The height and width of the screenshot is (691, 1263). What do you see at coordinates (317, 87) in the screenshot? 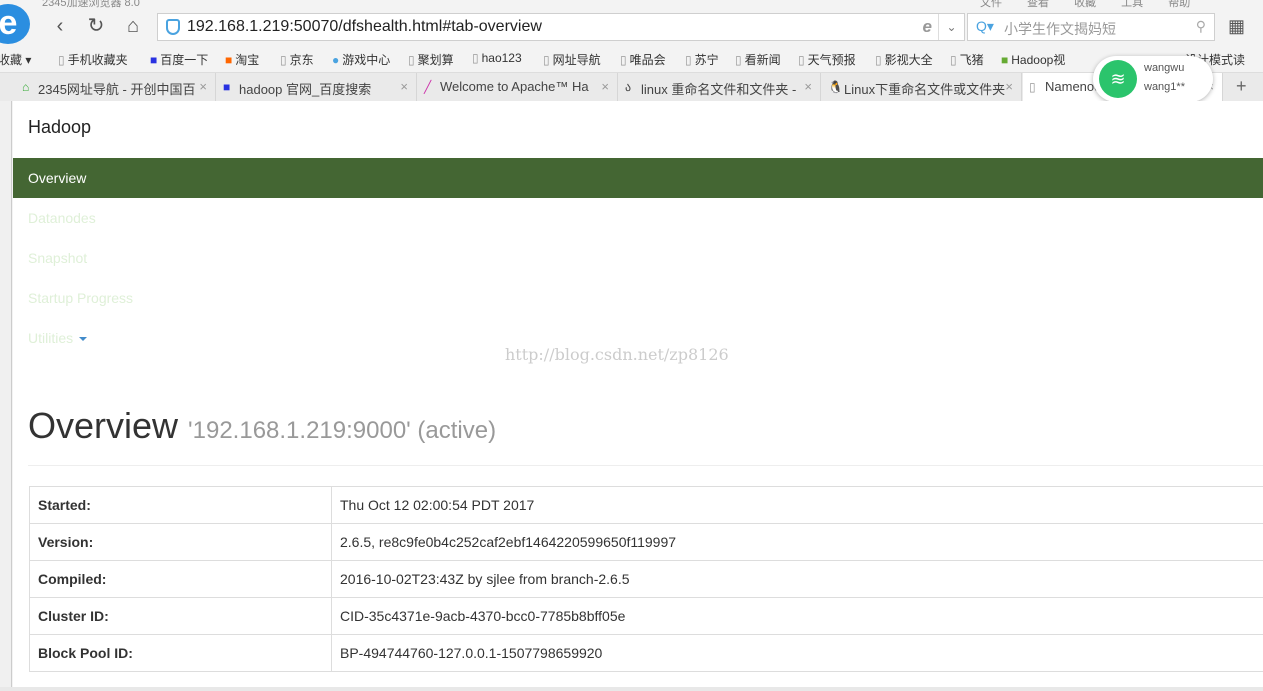
I see `browser-tab: ■ hadoop 官网_百度搜索 ×` at bounding box center [317, 87].